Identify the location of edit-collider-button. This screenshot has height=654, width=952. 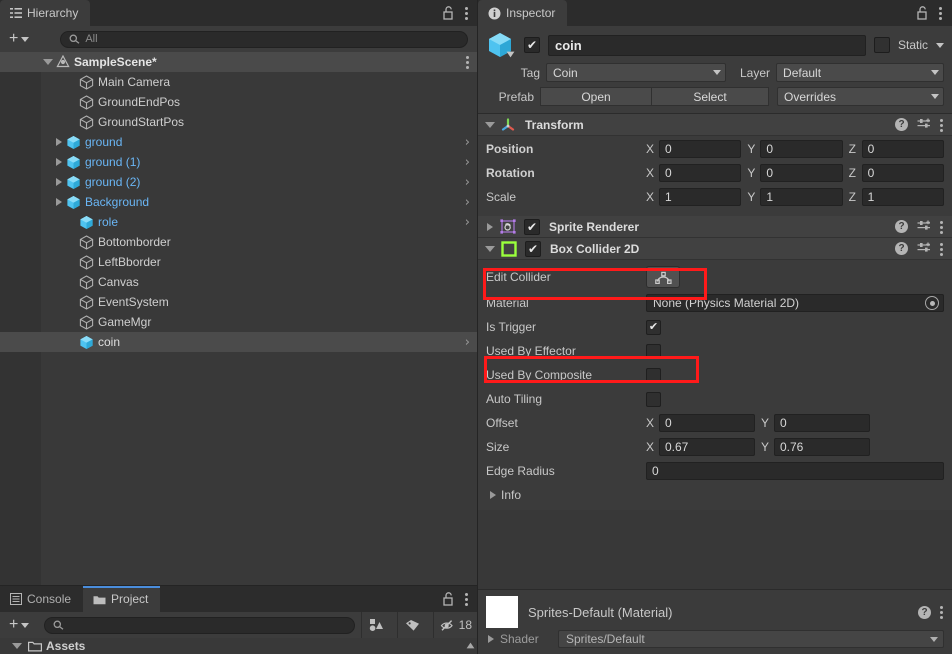
(663, 277).